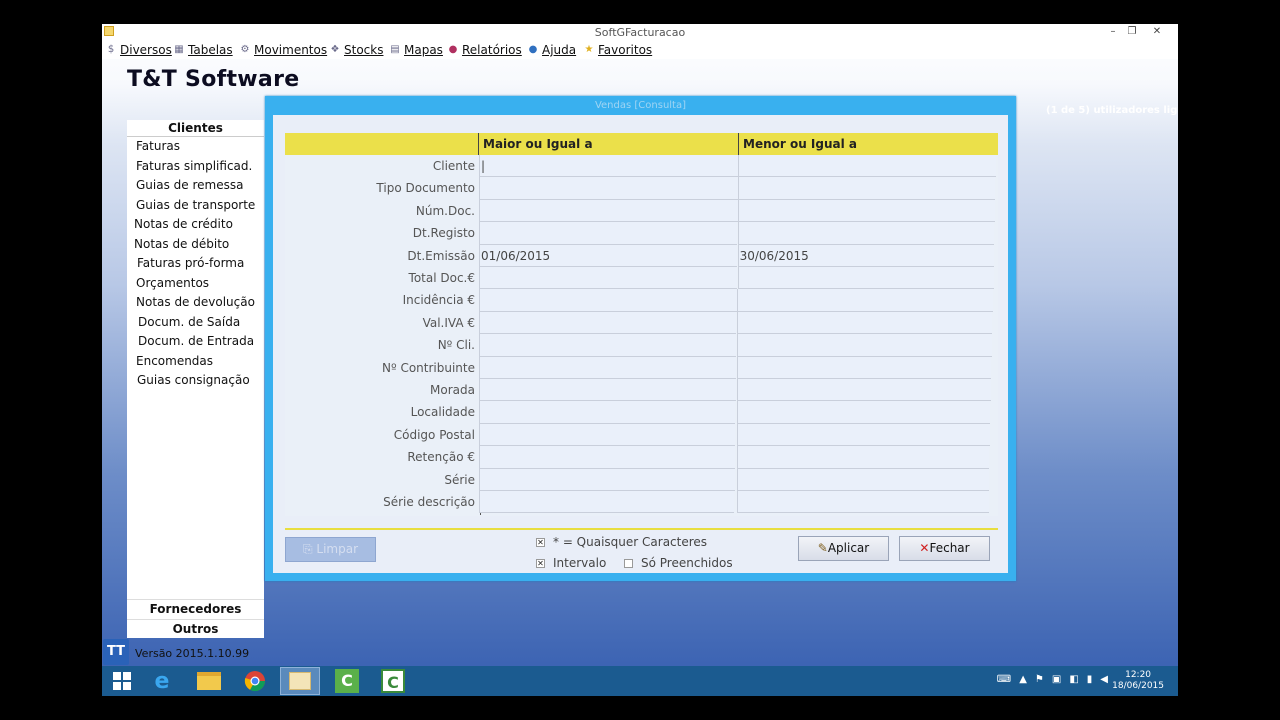 This screenshot has height=720, width=1280. What do you see at coordinates (195, 284) in the screenshot?
I see `sidebar-item-orcamentos: Orçamentos` at bounding box center [195, 284].